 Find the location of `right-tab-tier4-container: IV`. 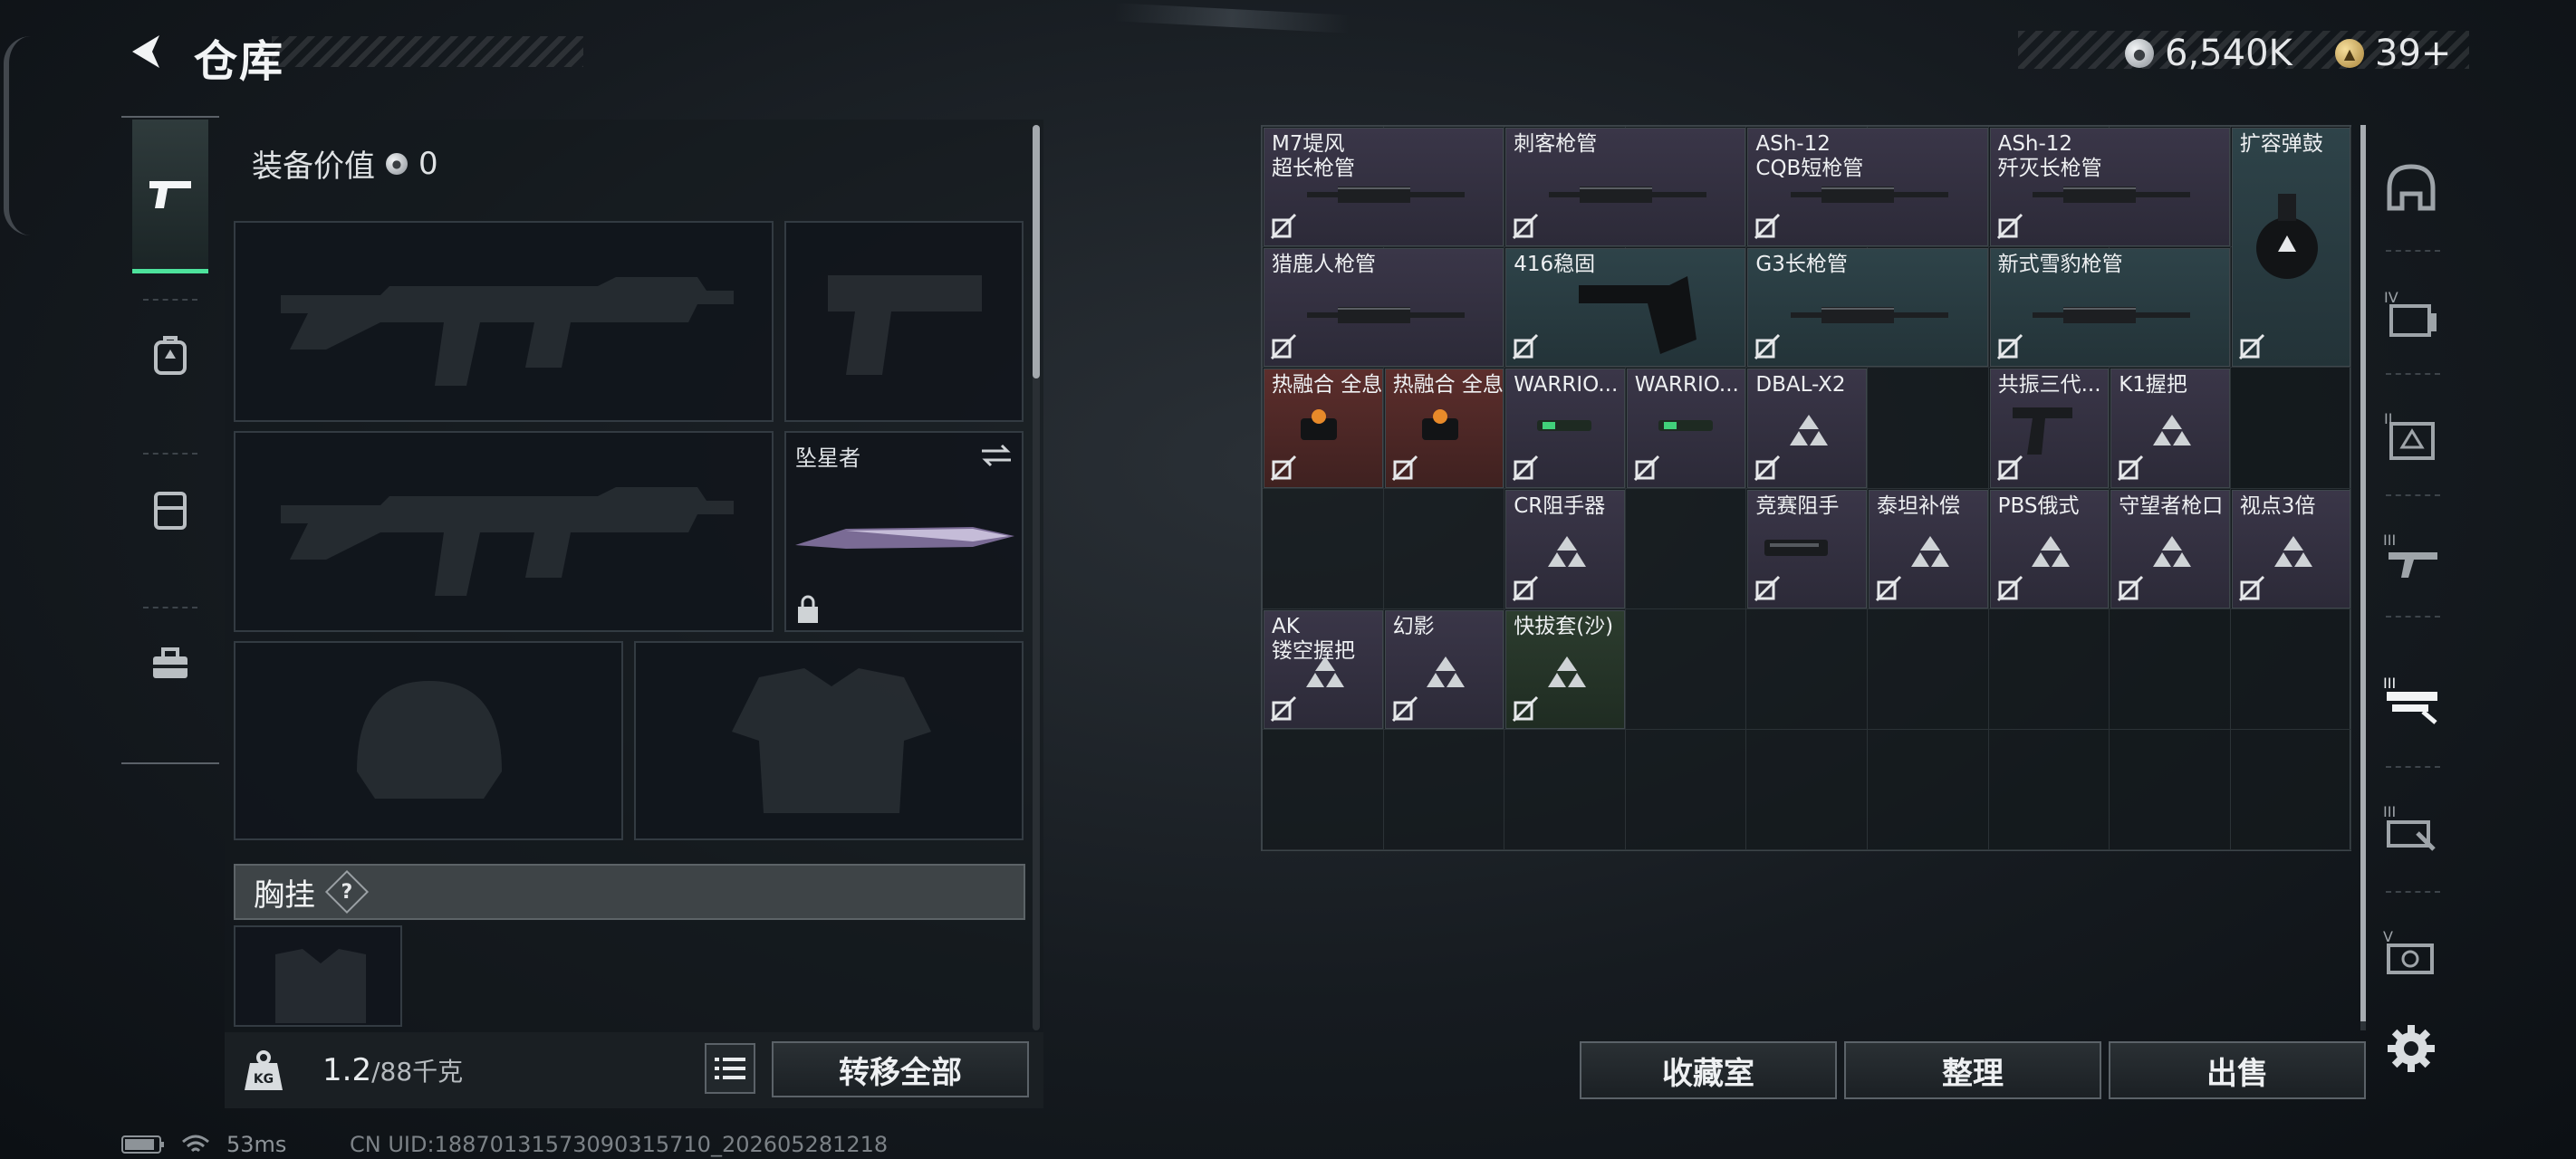

right-tab-tier4-container: IV is located at coordinates (2411, 313).